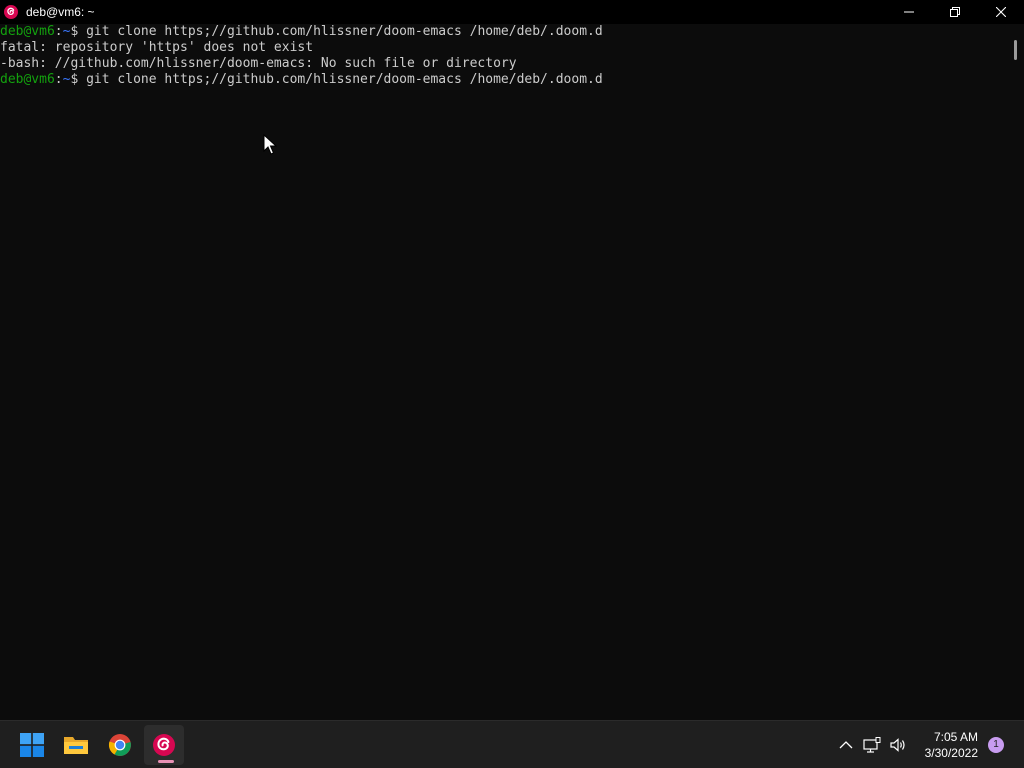  I want to click on restore-icon, so click(955, 12).